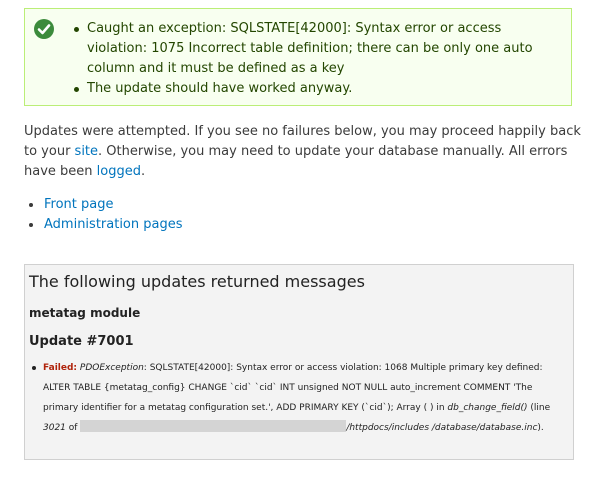  What do you see at coordinates (487, 408) in the screenshot?
I see `function-name: db_change_field()` at bounding box center [487, 408].